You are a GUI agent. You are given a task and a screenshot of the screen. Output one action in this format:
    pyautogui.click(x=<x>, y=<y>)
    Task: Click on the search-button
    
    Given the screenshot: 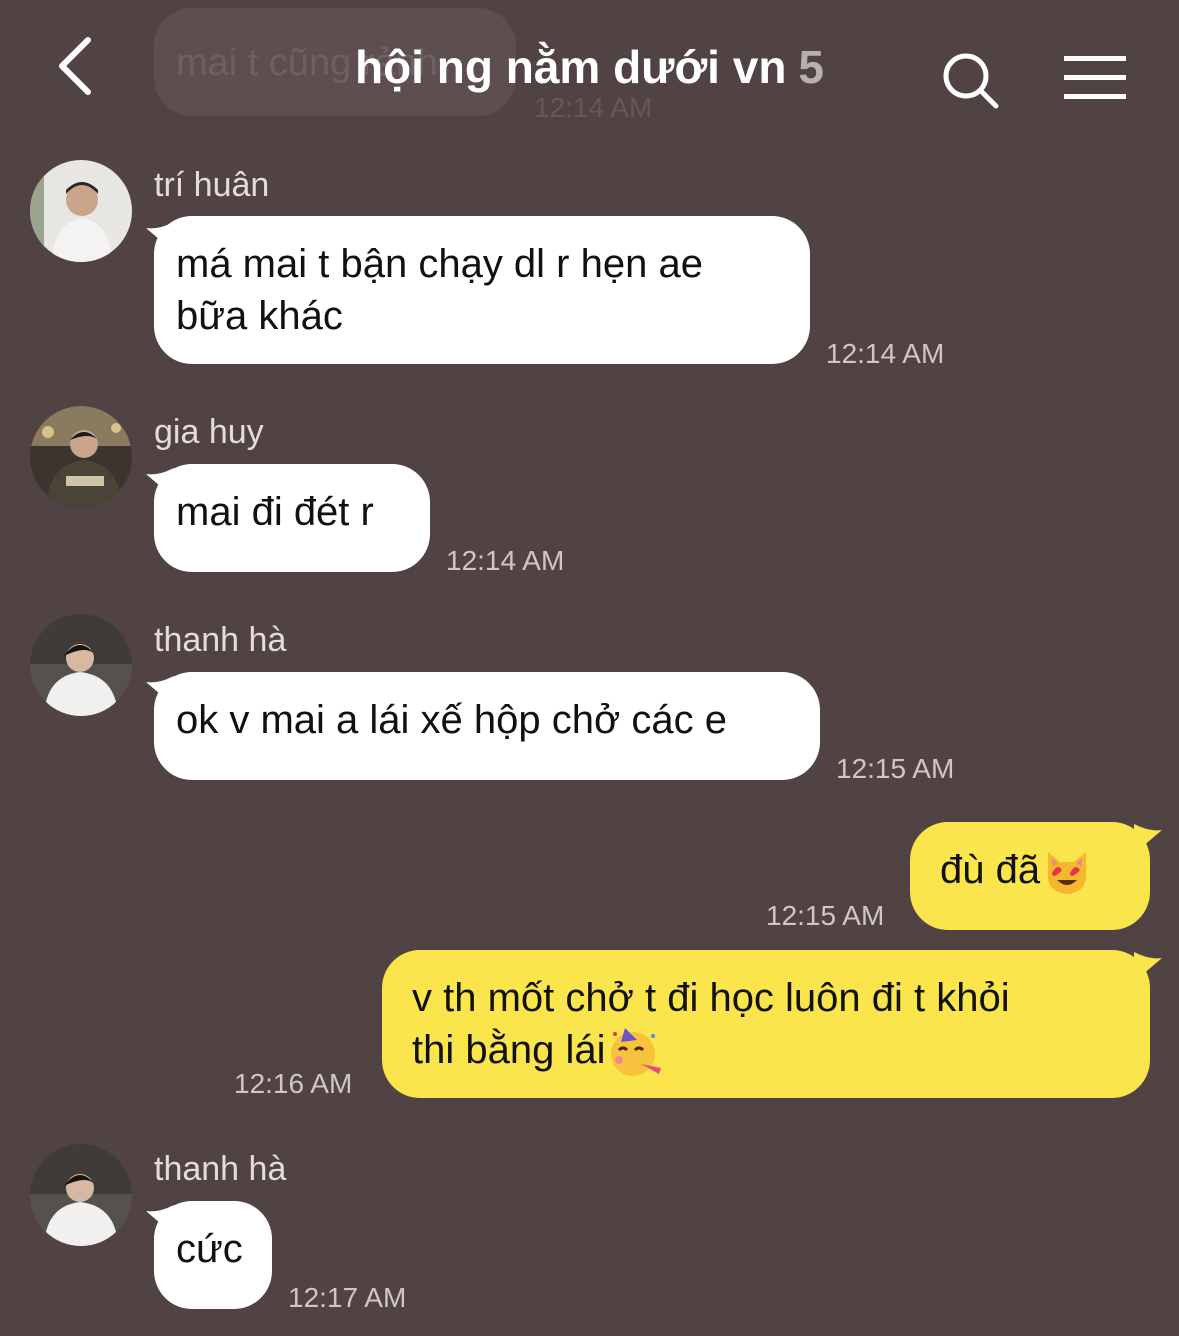 What is the action you would take?
    pyautogui.click(x=971, y=80)
    